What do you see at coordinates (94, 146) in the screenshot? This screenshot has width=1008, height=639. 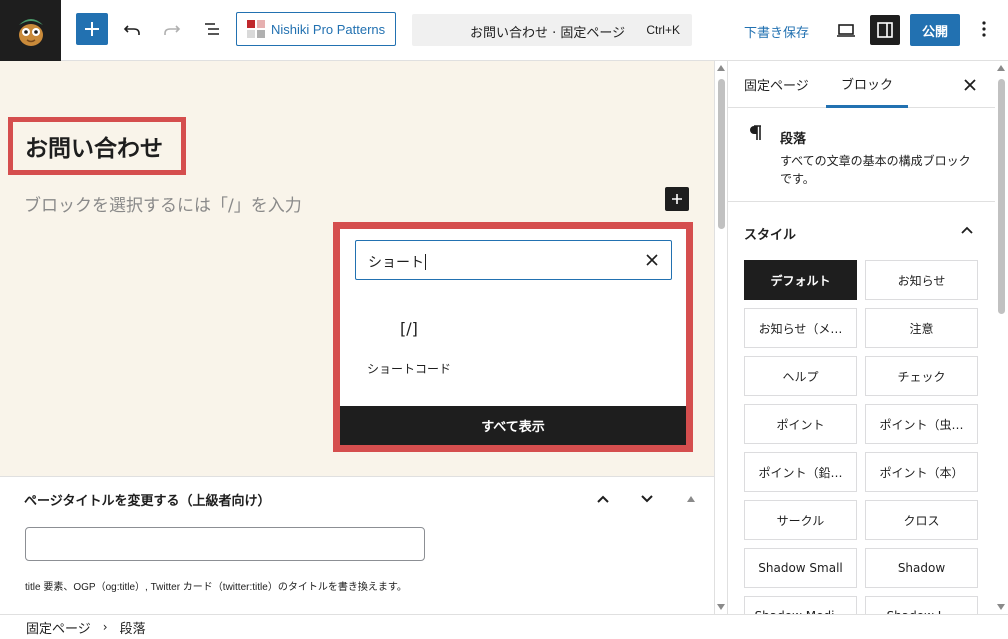 I see `post-title: お問い合わせ` at bounding box center [94, 146].